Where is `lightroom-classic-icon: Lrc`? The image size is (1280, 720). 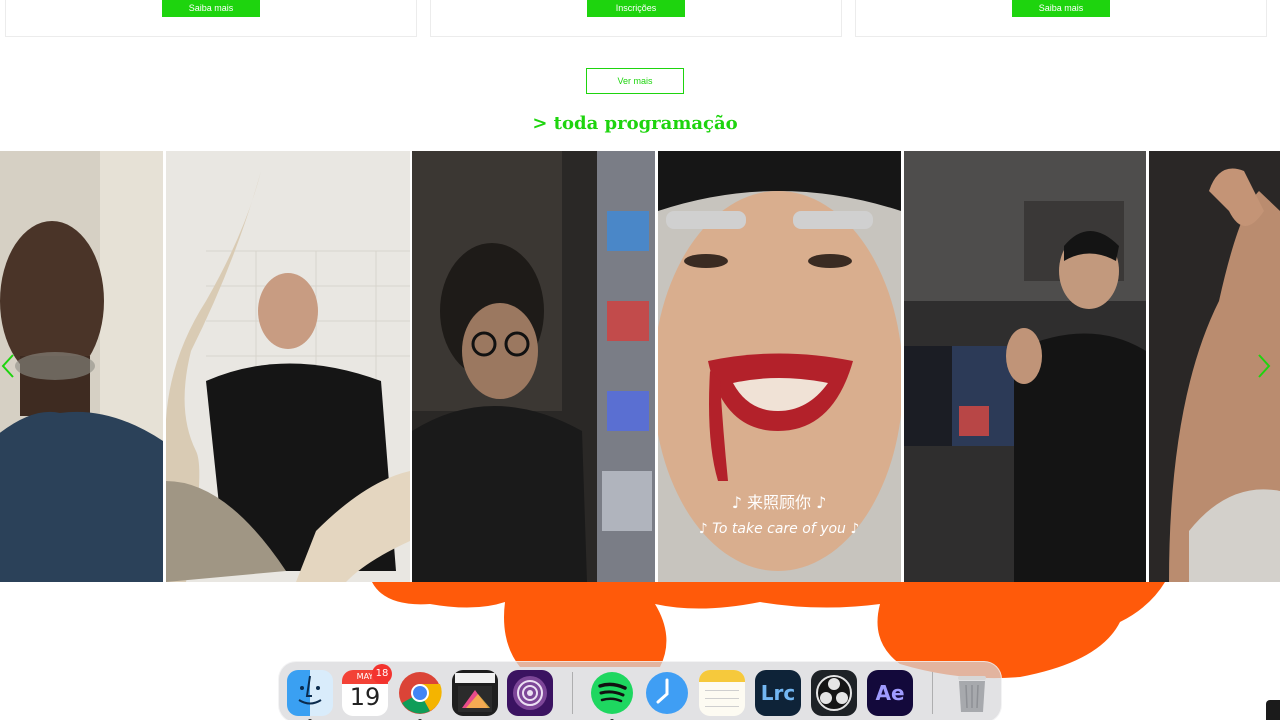 lightroom-classic-icon: Lrc is located at coordinates (778, 693).